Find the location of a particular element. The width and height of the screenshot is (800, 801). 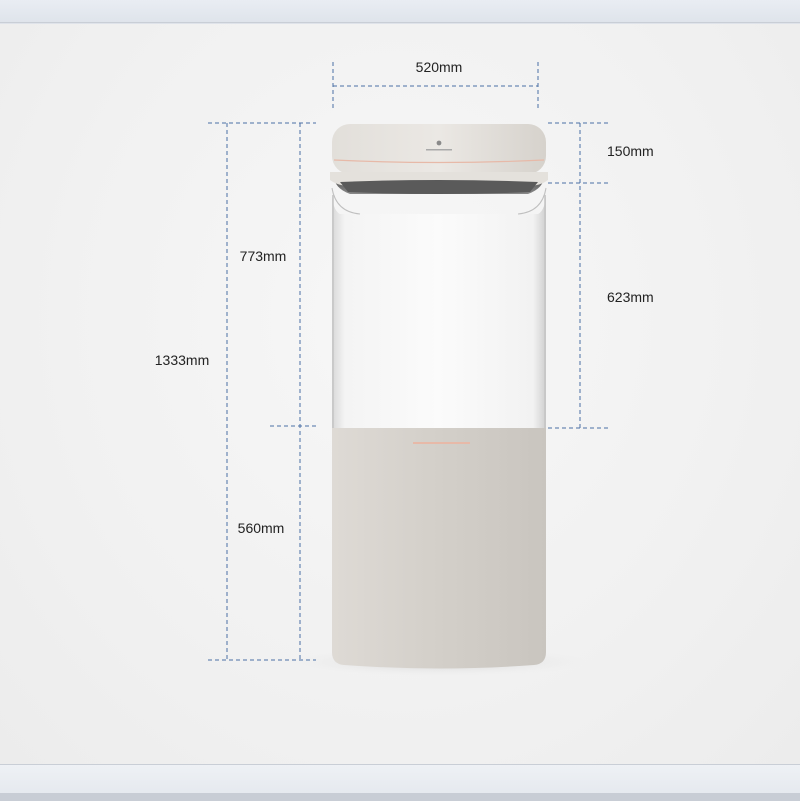

width-label: 520mm is located at coordinates (439, 67).